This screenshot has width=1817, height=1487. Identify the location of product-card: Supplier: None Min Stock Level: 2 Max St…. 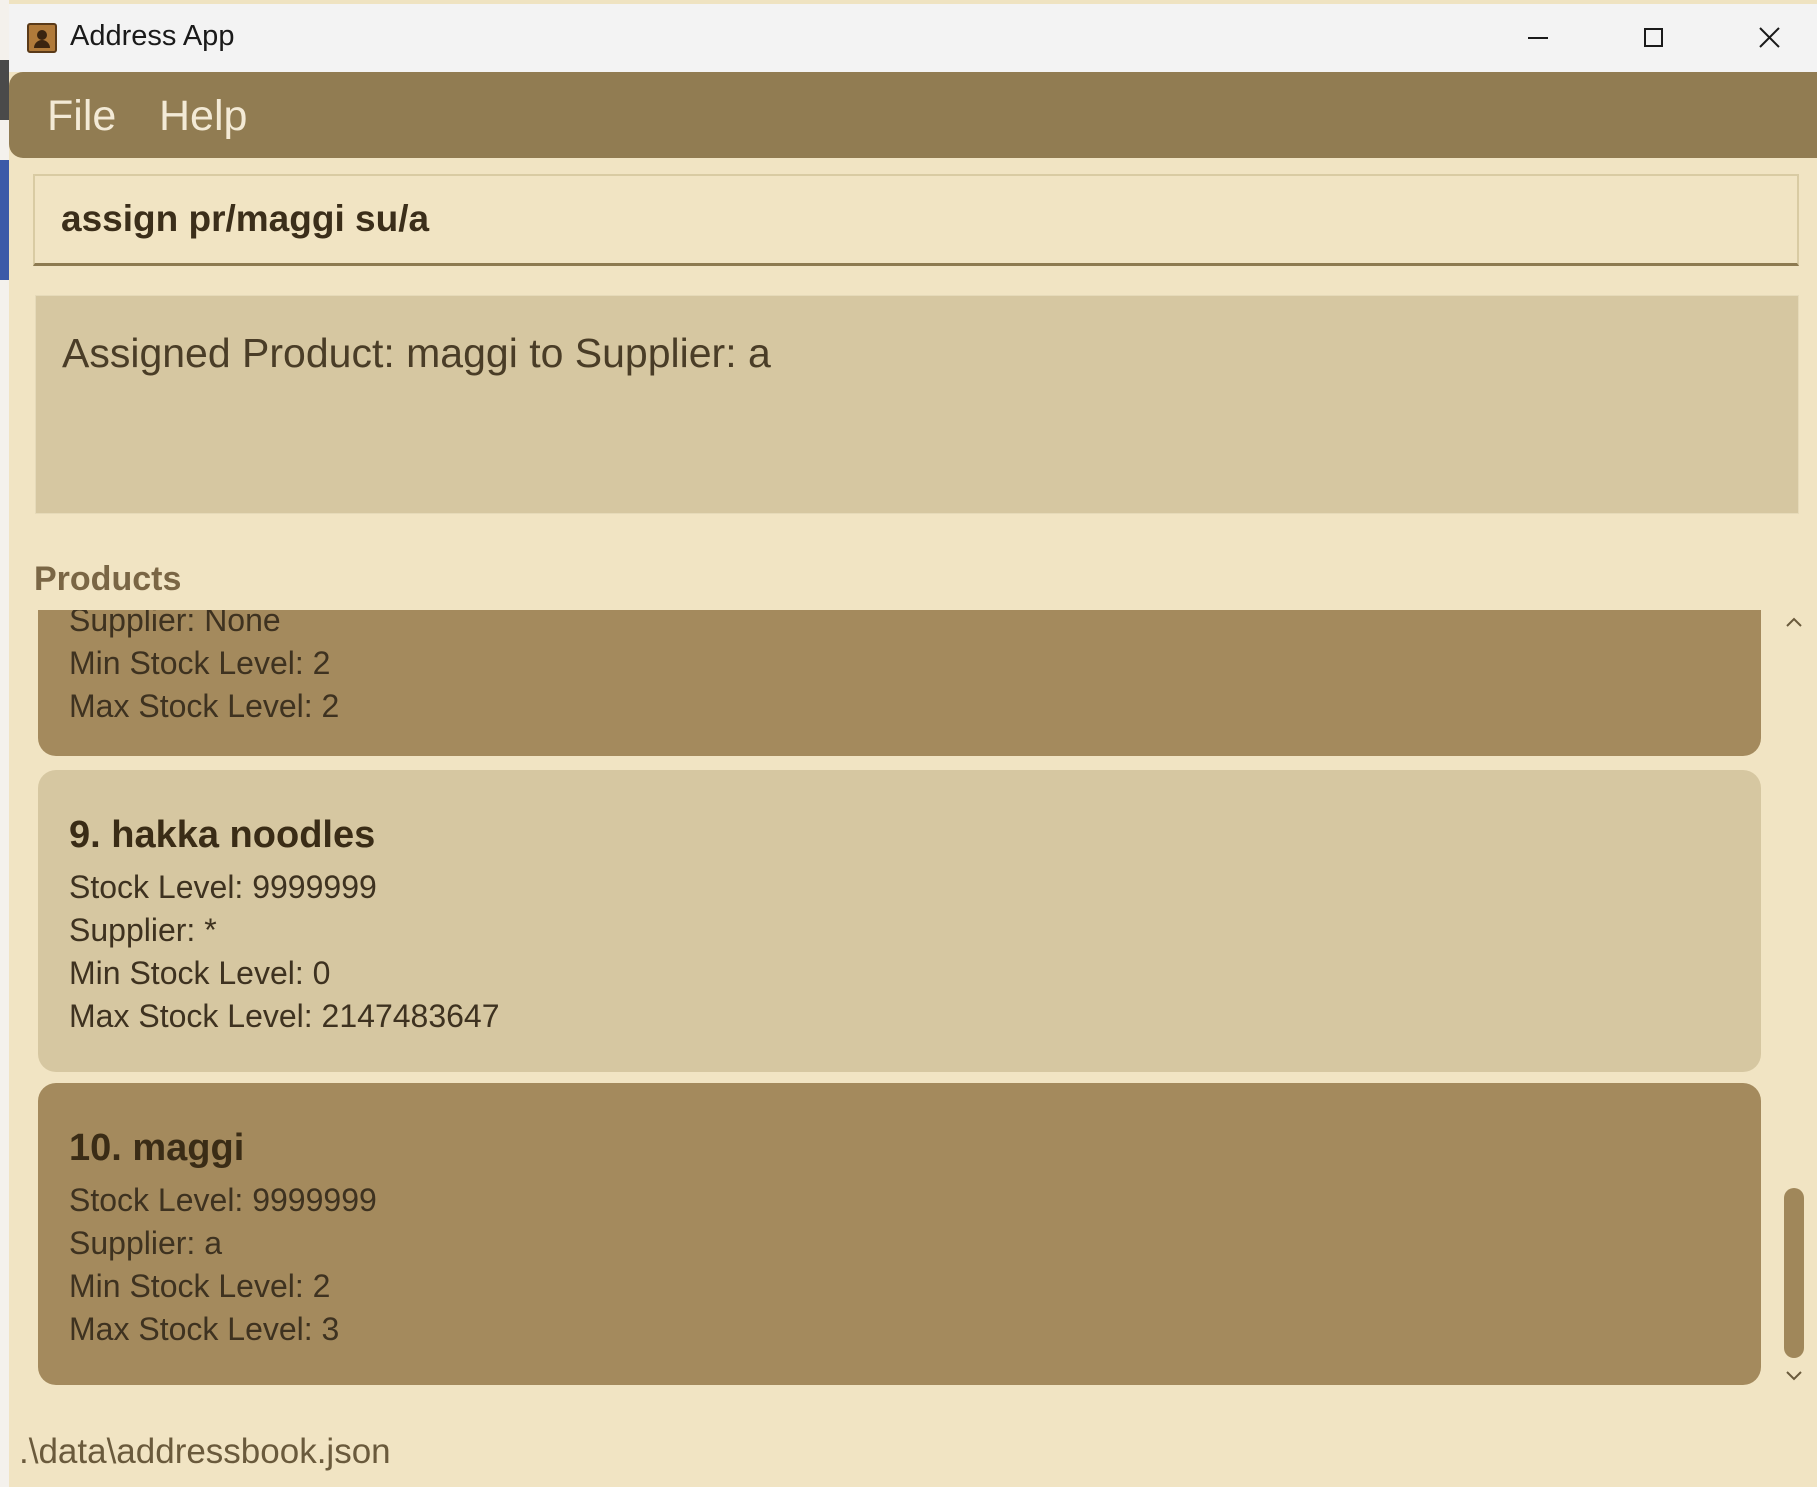
(899, 683).